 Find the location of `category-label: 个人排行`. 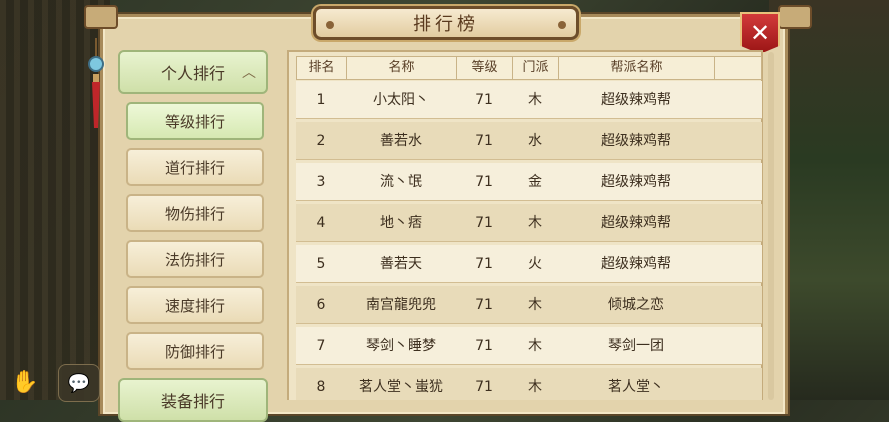

category-label: 个人排行 is located at coordinates (192, 73).